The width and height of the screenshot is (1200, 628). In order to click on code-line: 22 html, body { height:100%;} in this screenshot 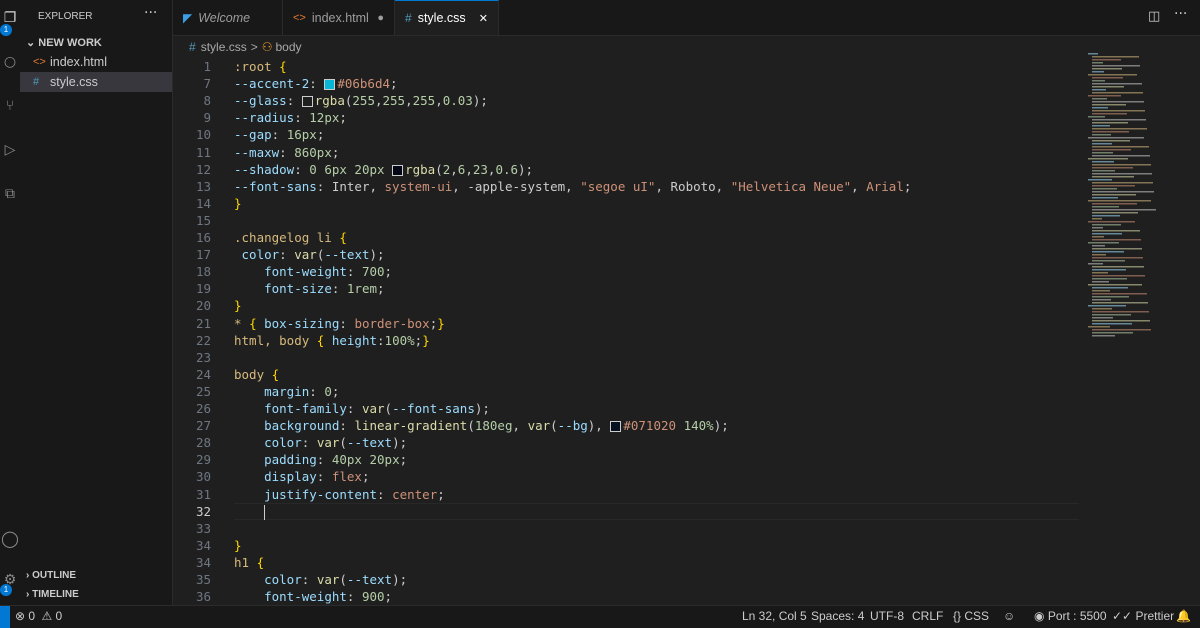, I will do `click(630, 340)`.